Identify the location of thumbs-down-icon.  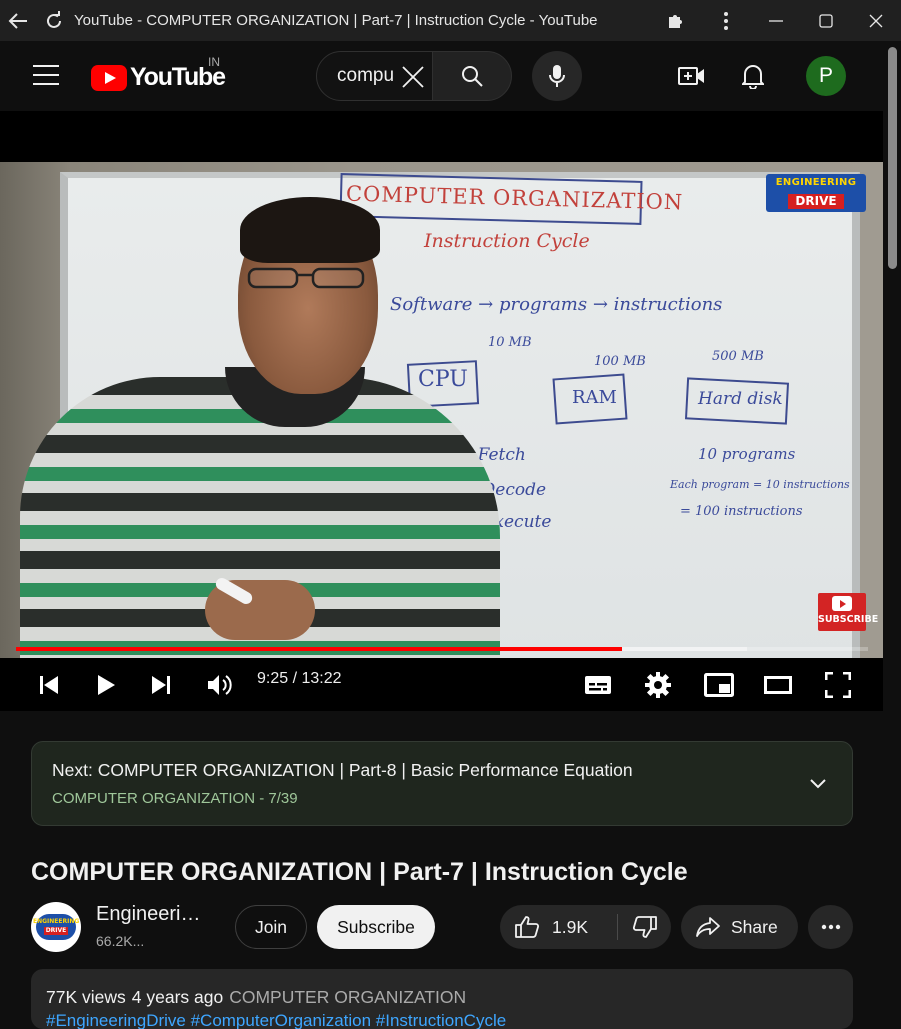
(644, 927).